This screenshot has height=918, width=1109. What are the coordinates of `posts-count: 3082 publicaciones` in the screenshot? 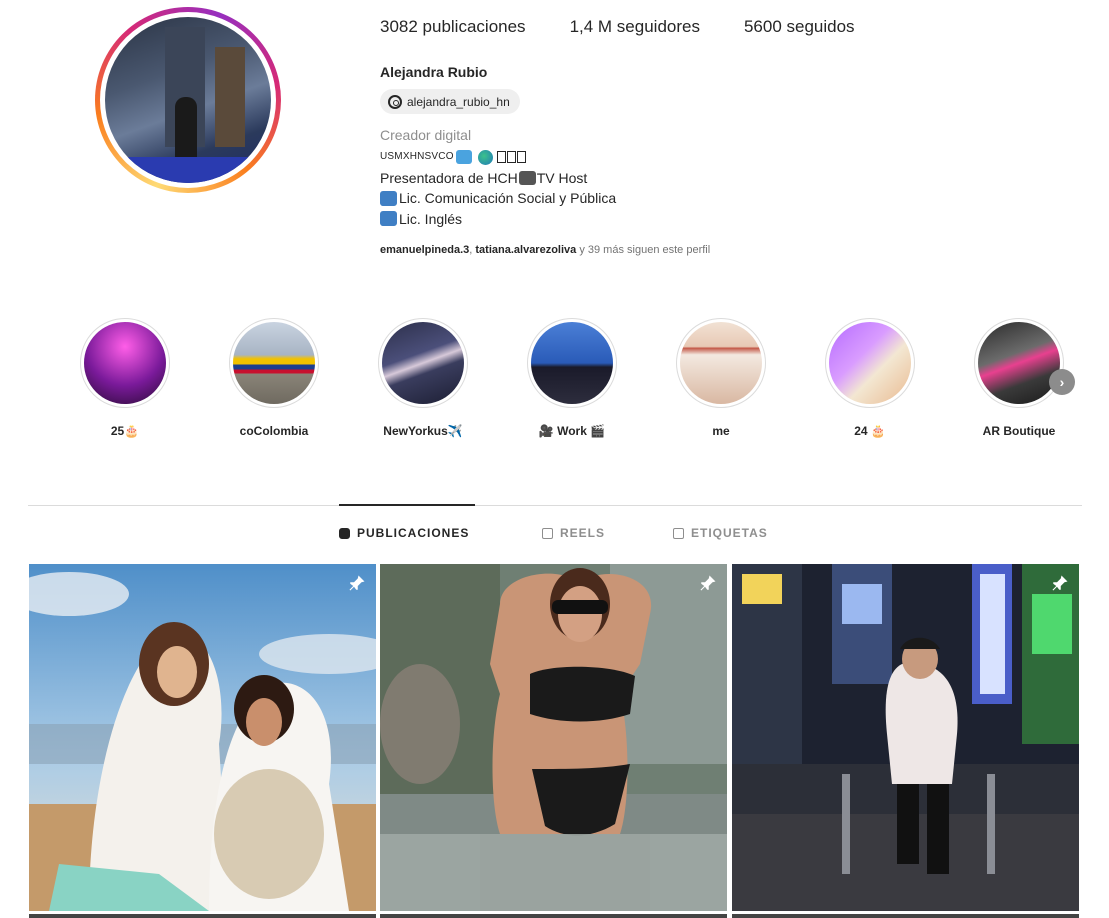 It's located at (453, 26).